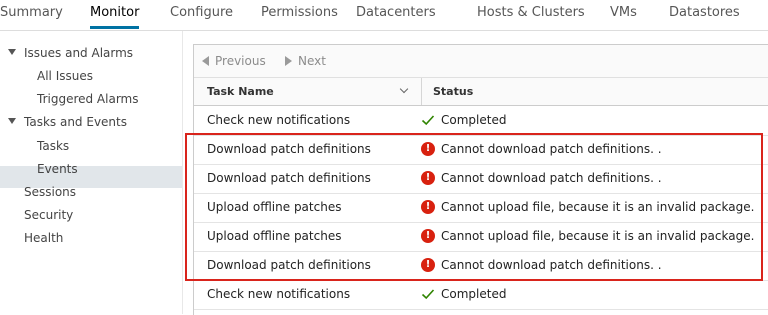 The image size is (768, 315). Describe the element at coordinates (115, 17) in the screenshot. I see `tab-monitor: Monitor` at that location.